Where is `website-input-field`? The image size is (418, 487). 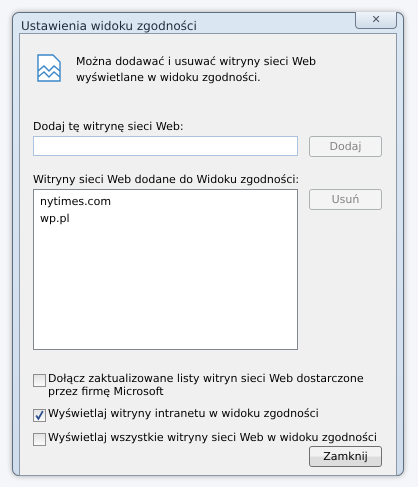
website-input-field is located at coordinates (165, 146).